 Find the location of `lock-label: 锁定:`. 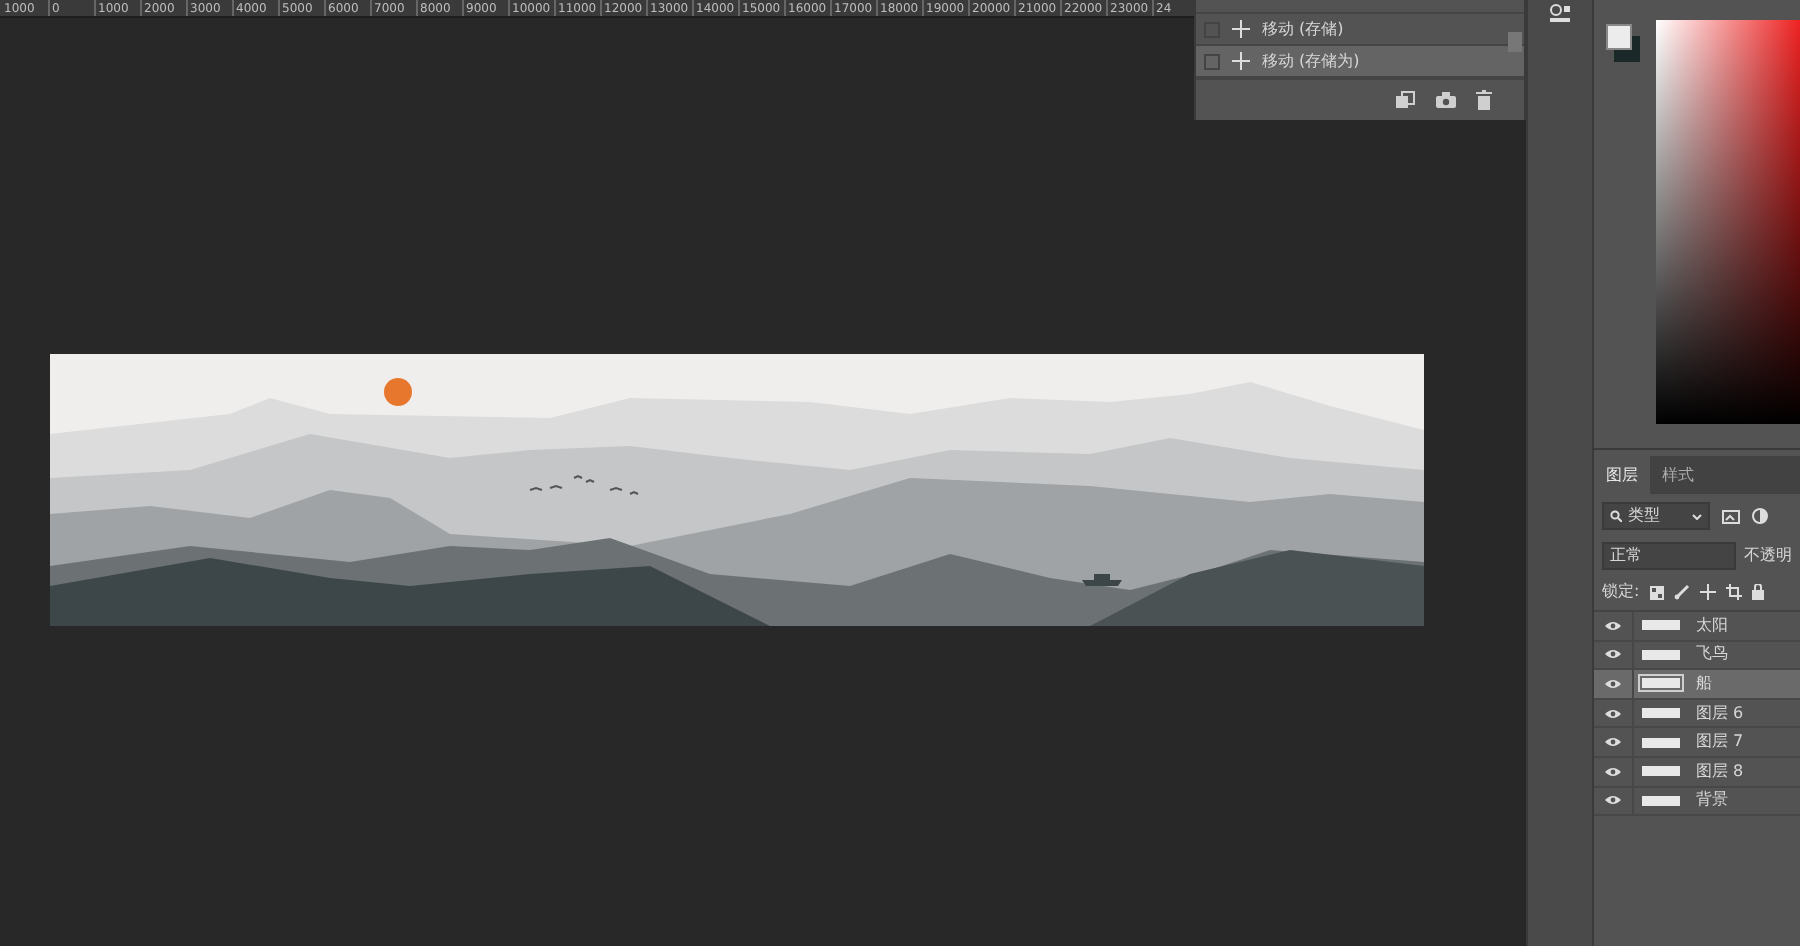

lock-label: 锁定: is located at coordinates (1621, 592).